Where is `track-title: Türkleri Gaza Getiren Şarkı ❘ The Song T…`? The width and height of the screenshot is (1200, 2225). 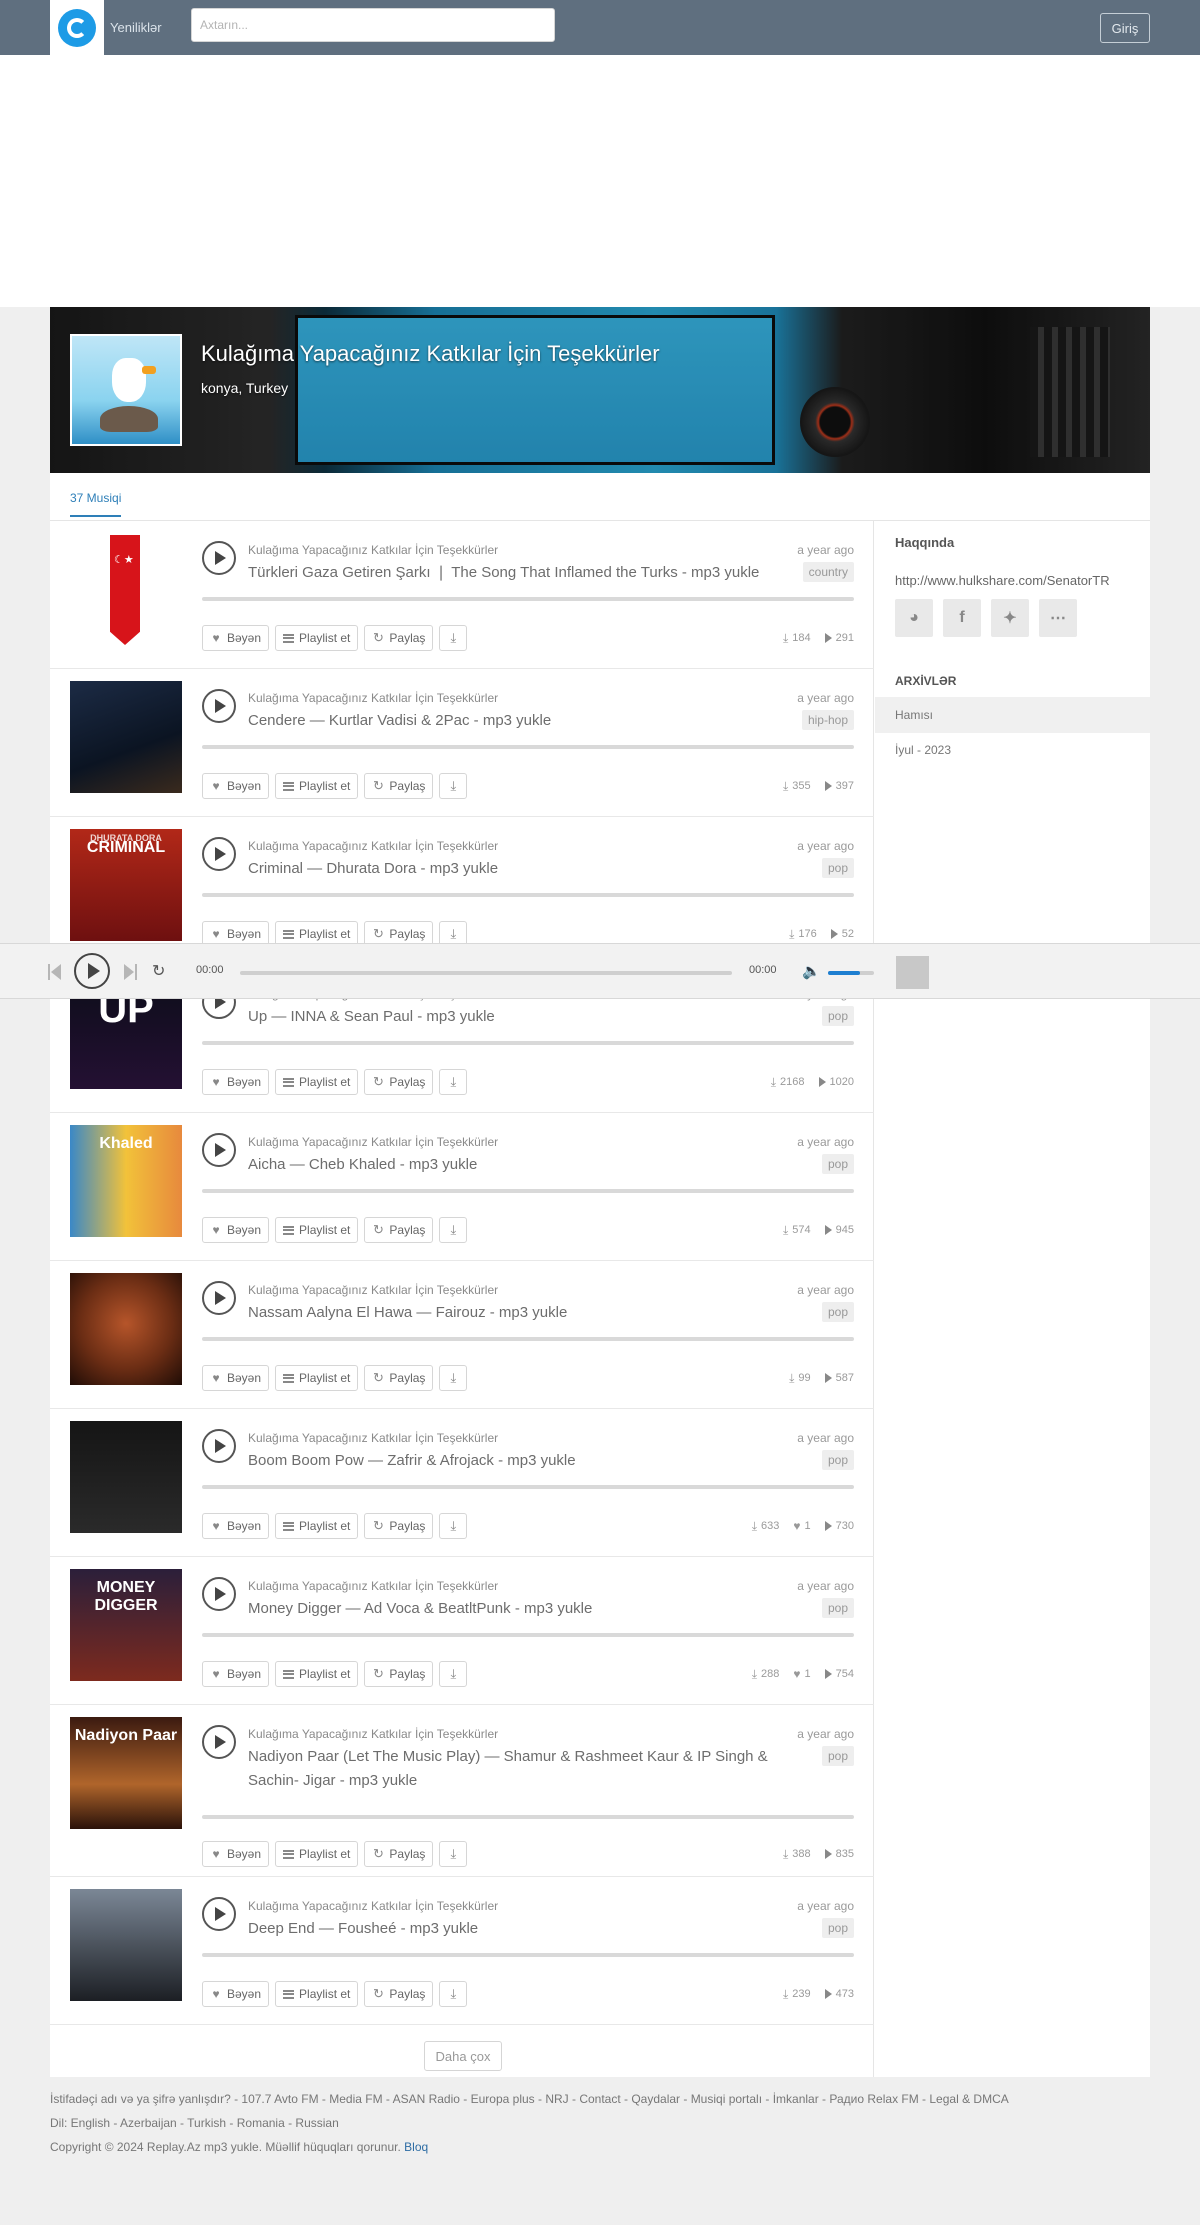
track-title: Türkleri Gaza Getiren Şarkı ❘ The Song T… is located at coordinates (518, 573).